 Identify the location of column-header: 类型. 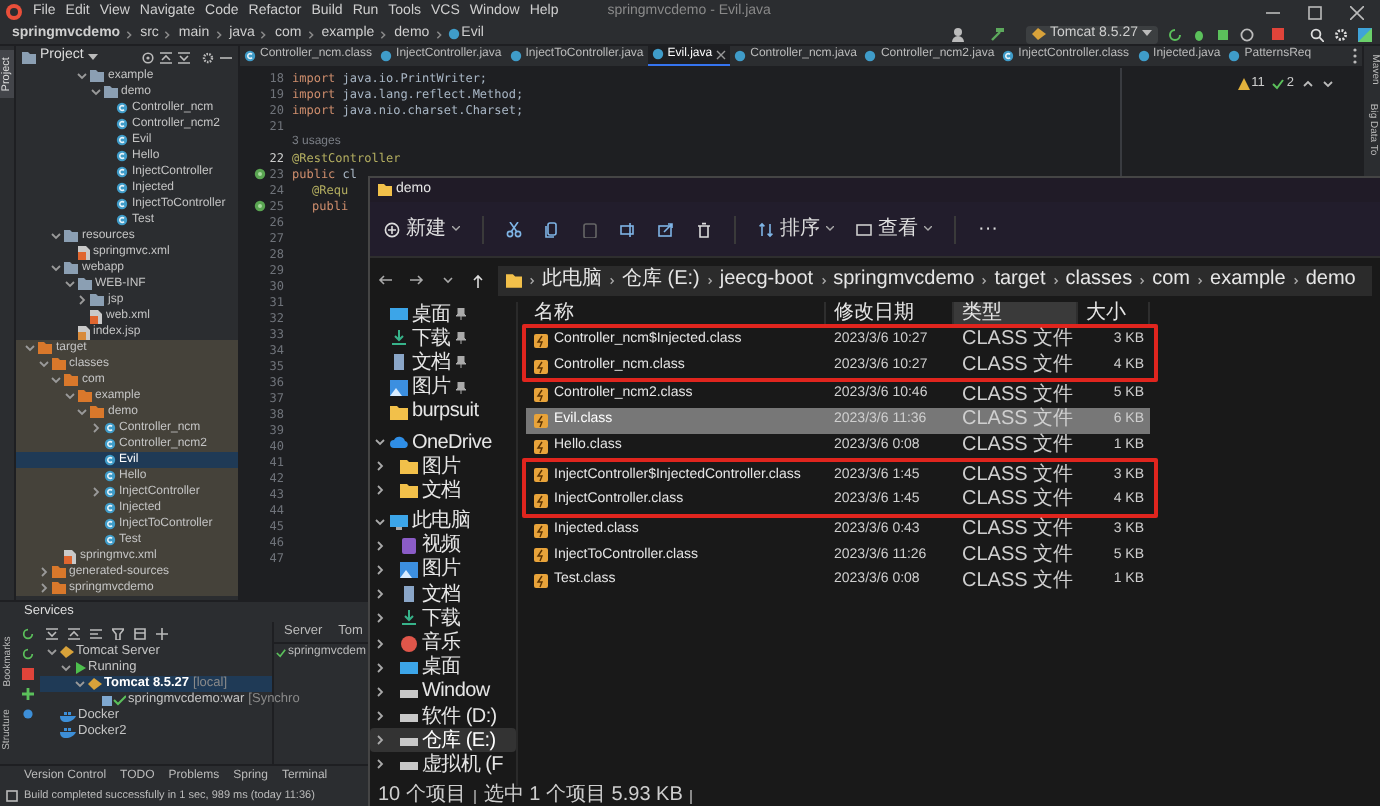
(1016, 313).